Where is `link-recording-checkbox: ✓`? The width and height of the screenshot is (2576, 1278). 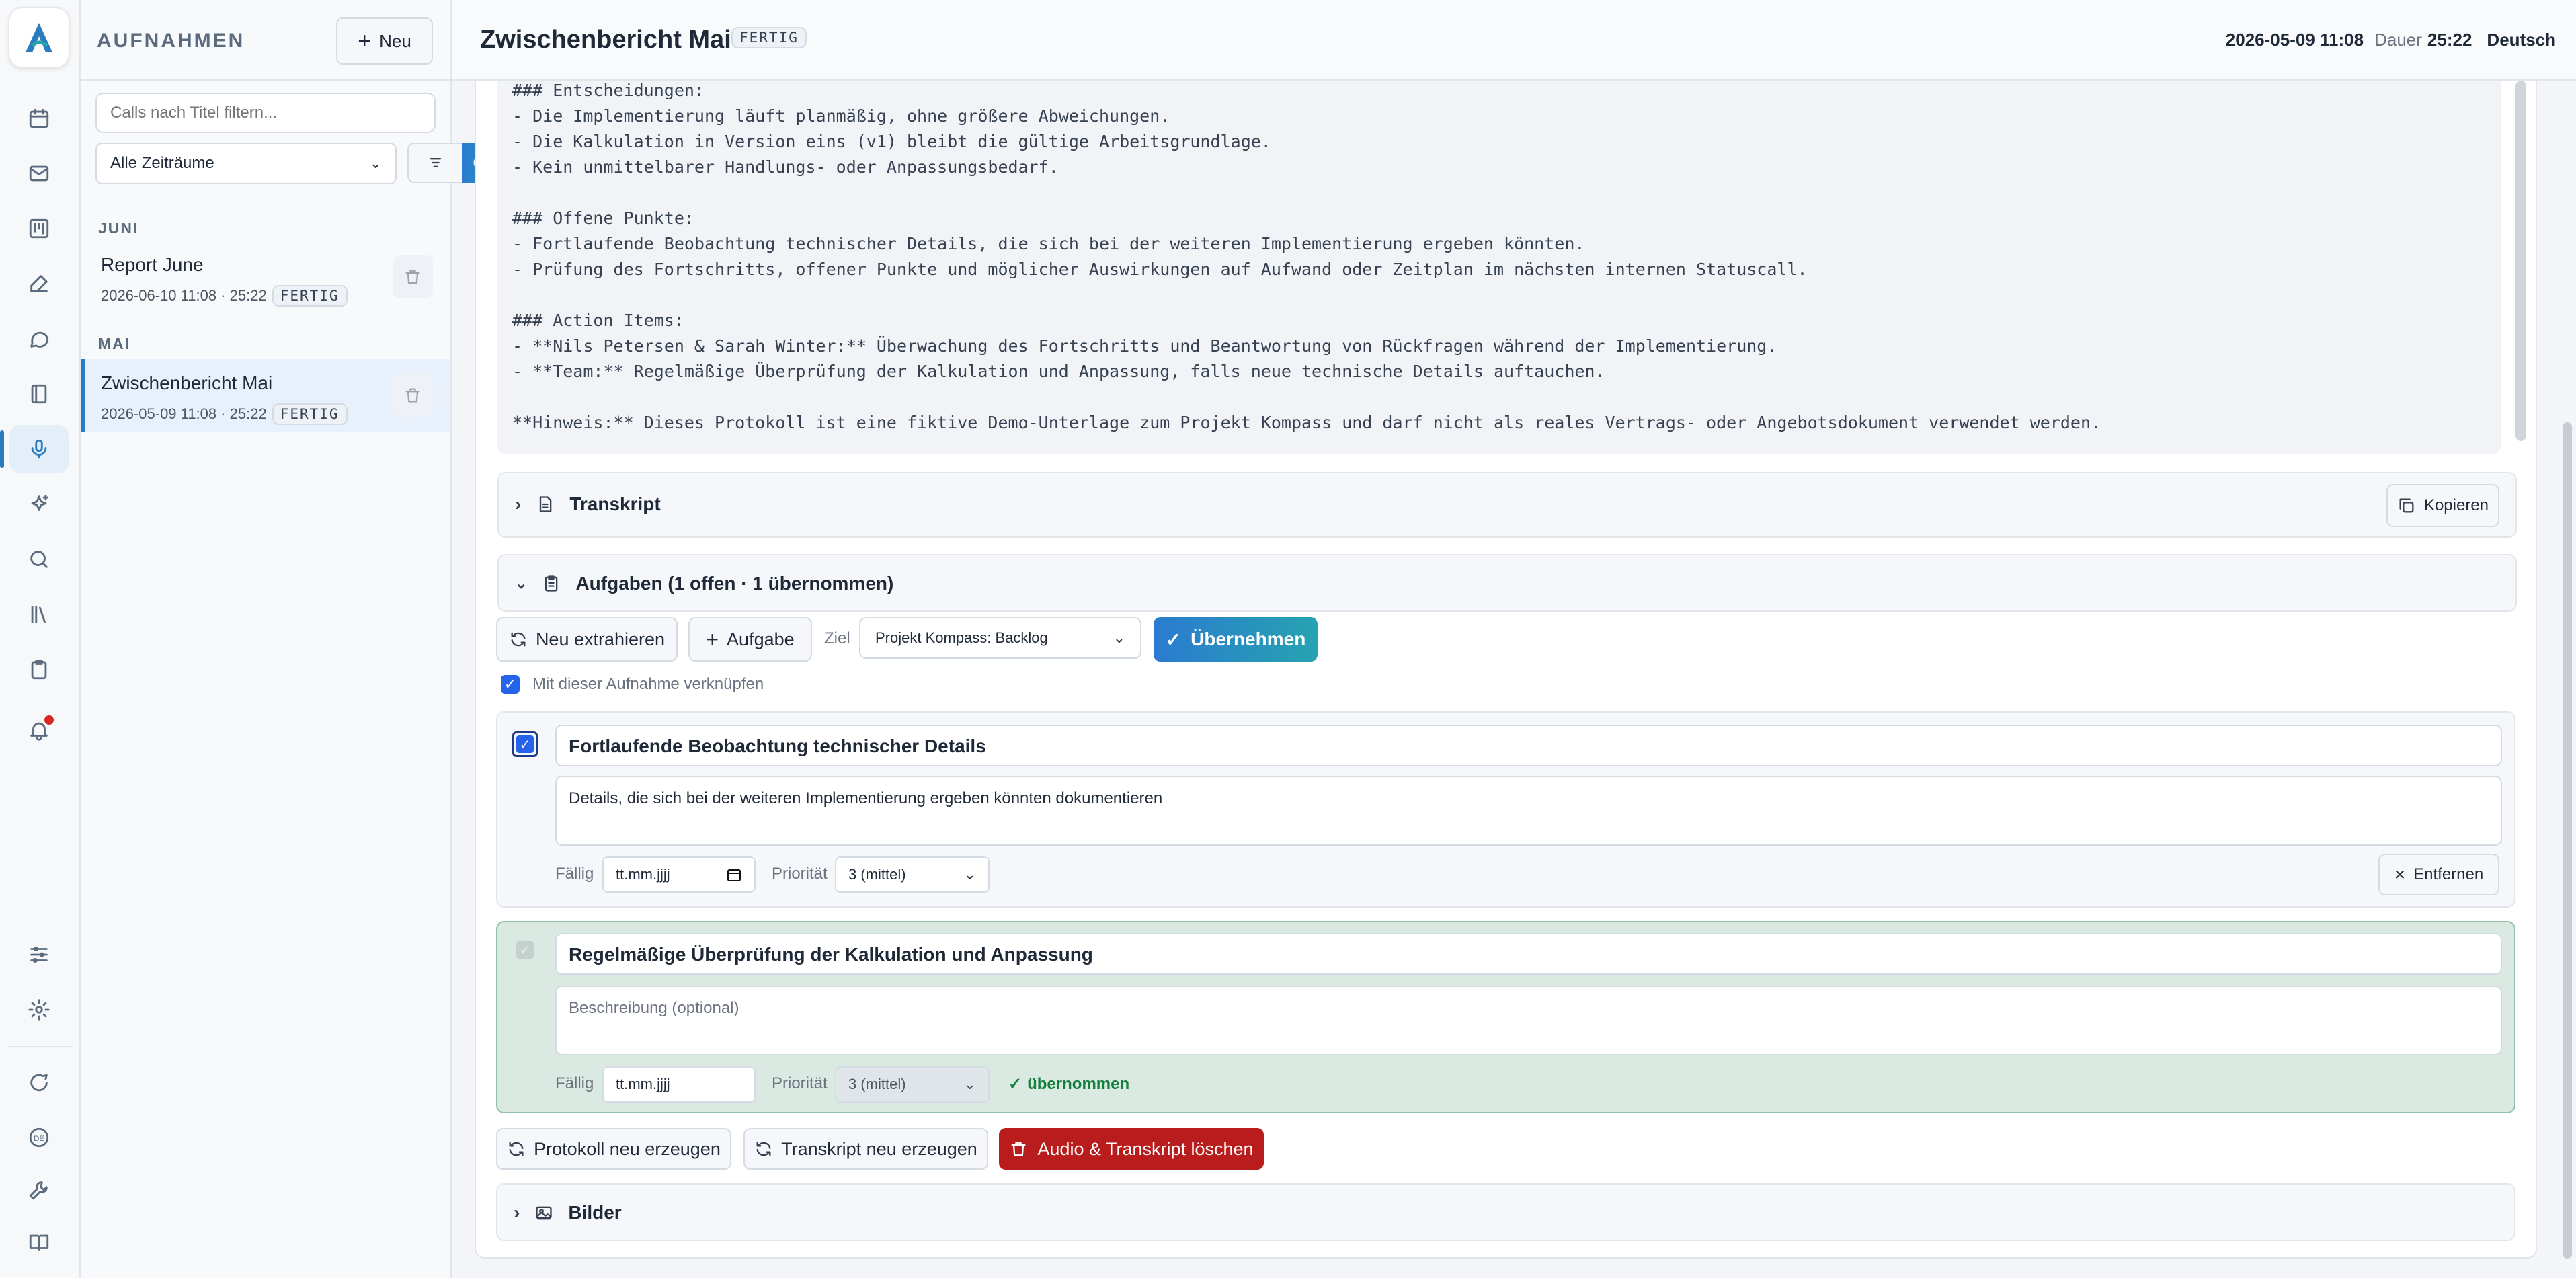 link-recording-checkbox: ✓ is located at coordinates (510, 684).